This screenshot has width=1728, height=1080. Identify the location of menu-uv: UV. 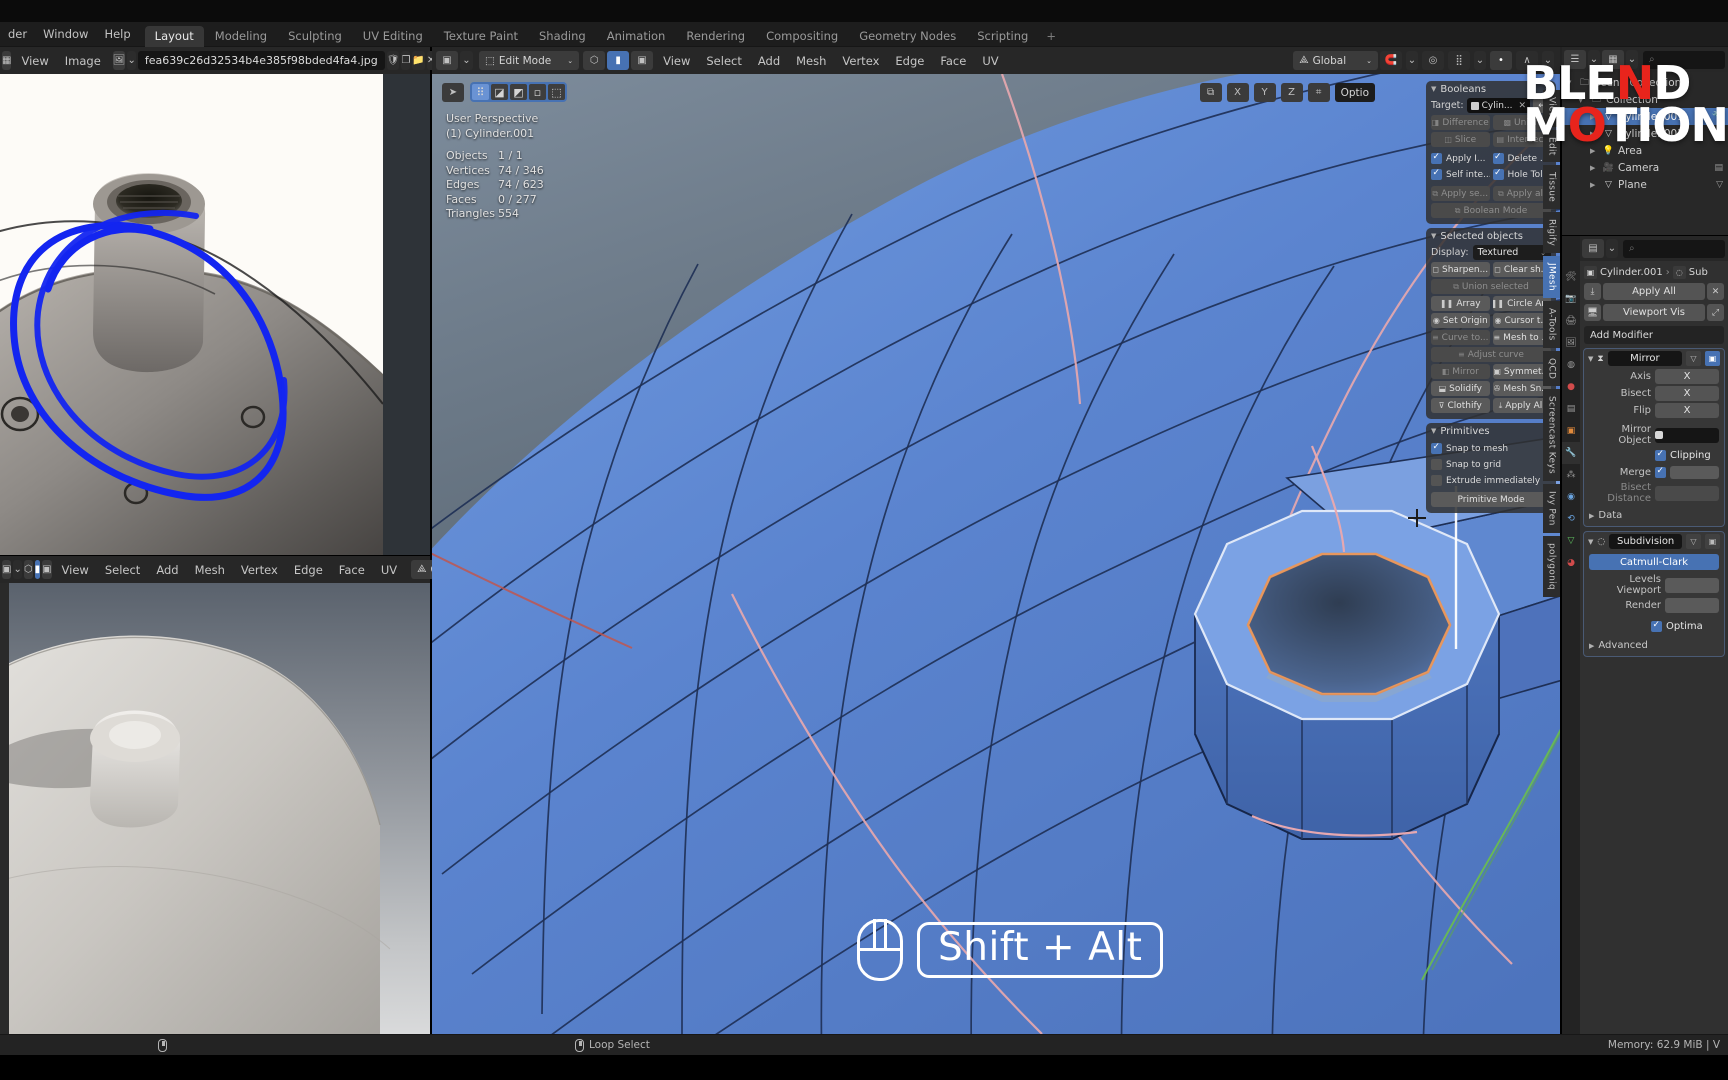
(389, 570).